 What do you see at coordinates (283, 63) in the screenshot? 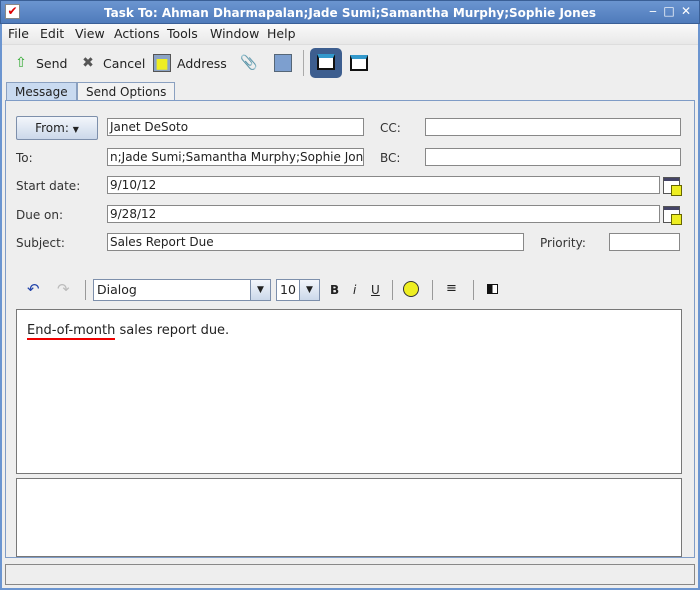
I see `save-icon` at bounding box center [283, 63].